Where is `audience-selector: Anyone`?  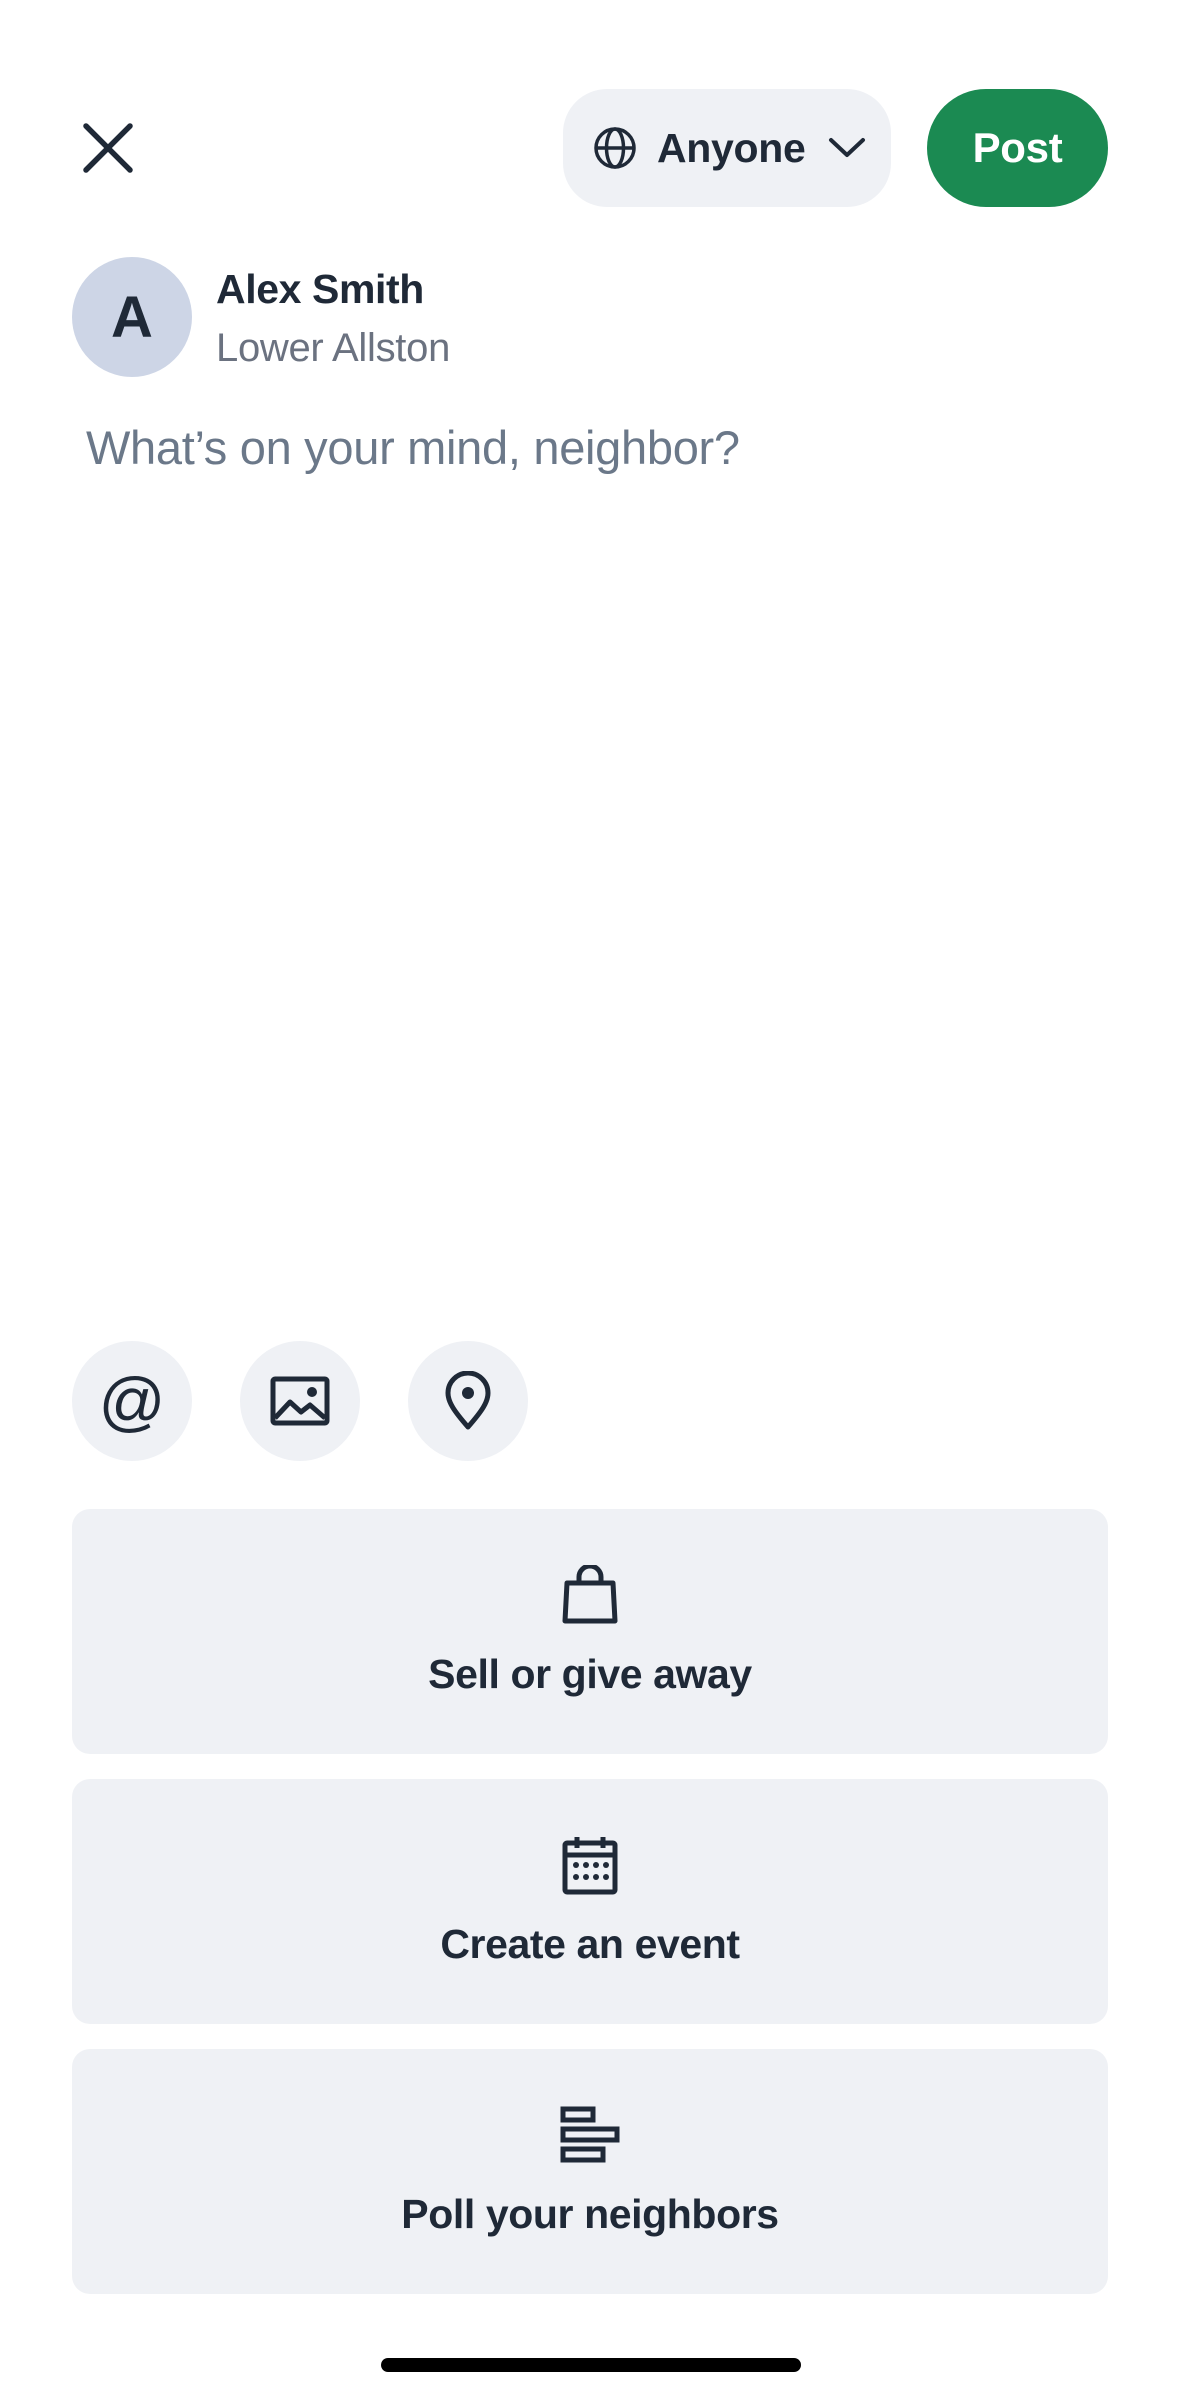 audience-selector: Anyone is located at coordinates (727, 148).